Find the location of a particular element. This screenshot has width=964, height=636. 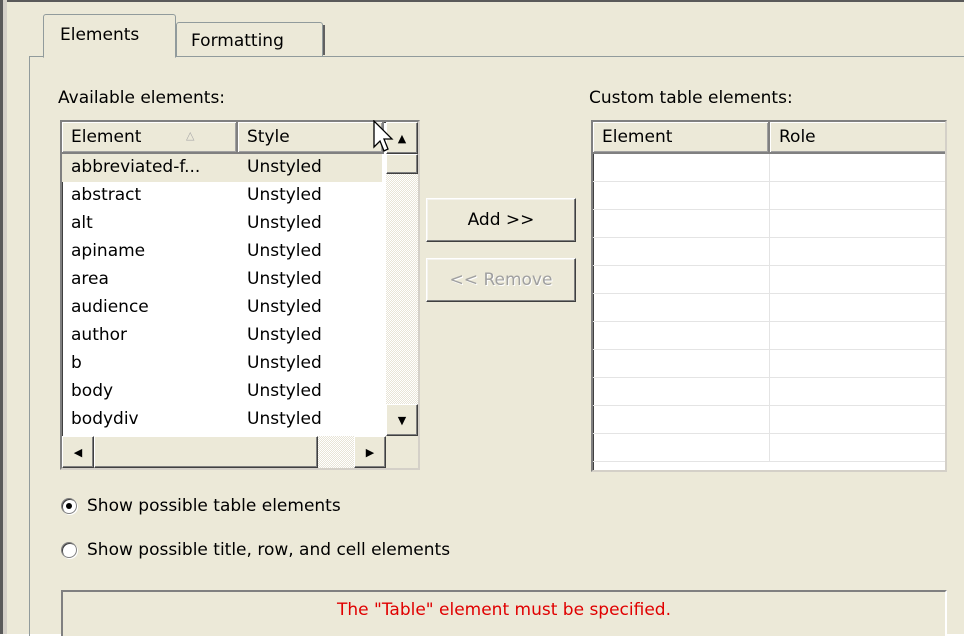

tab-formatting-label: Formatting is located at coordinates (237, 41).